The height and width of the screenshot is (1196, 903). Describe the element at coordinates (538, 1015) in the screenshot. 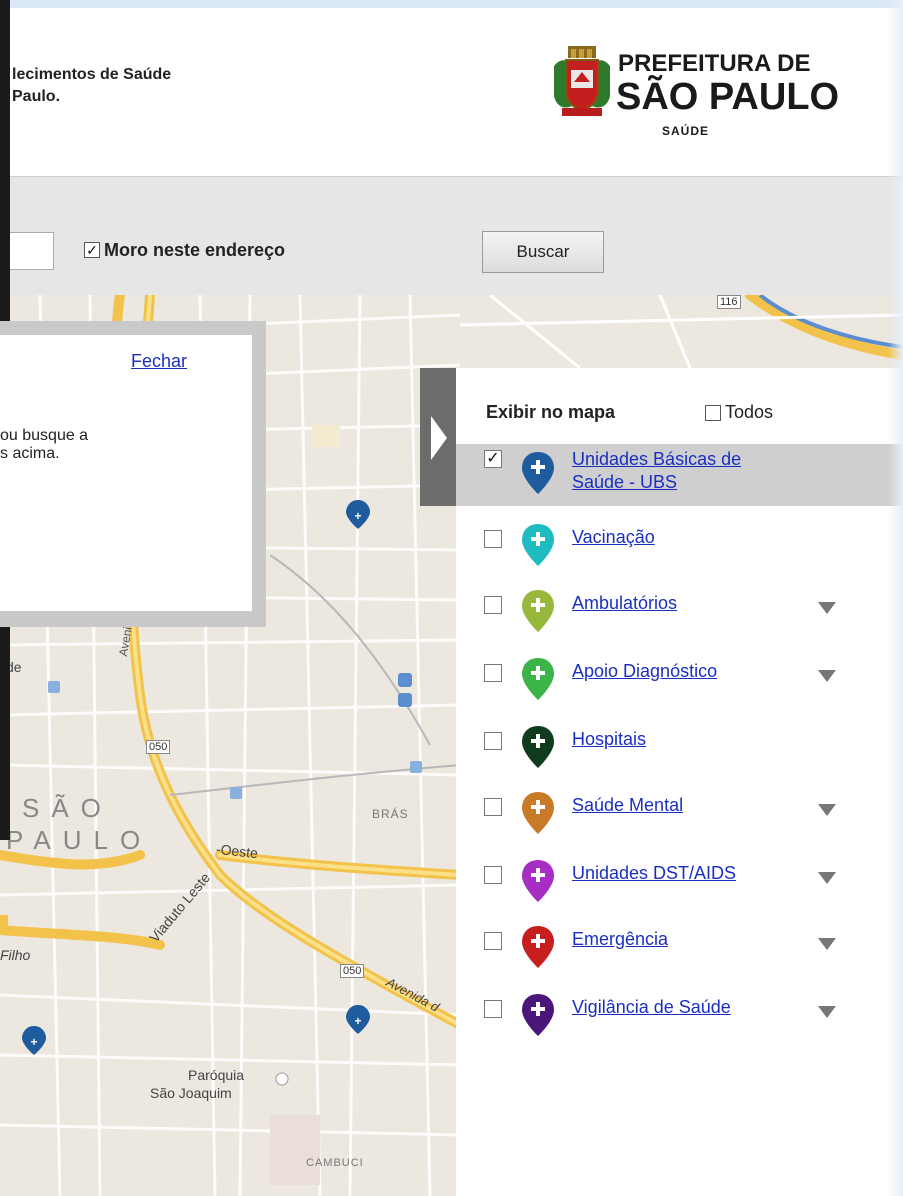

I see `vigilancia-pin-icon` at that location.